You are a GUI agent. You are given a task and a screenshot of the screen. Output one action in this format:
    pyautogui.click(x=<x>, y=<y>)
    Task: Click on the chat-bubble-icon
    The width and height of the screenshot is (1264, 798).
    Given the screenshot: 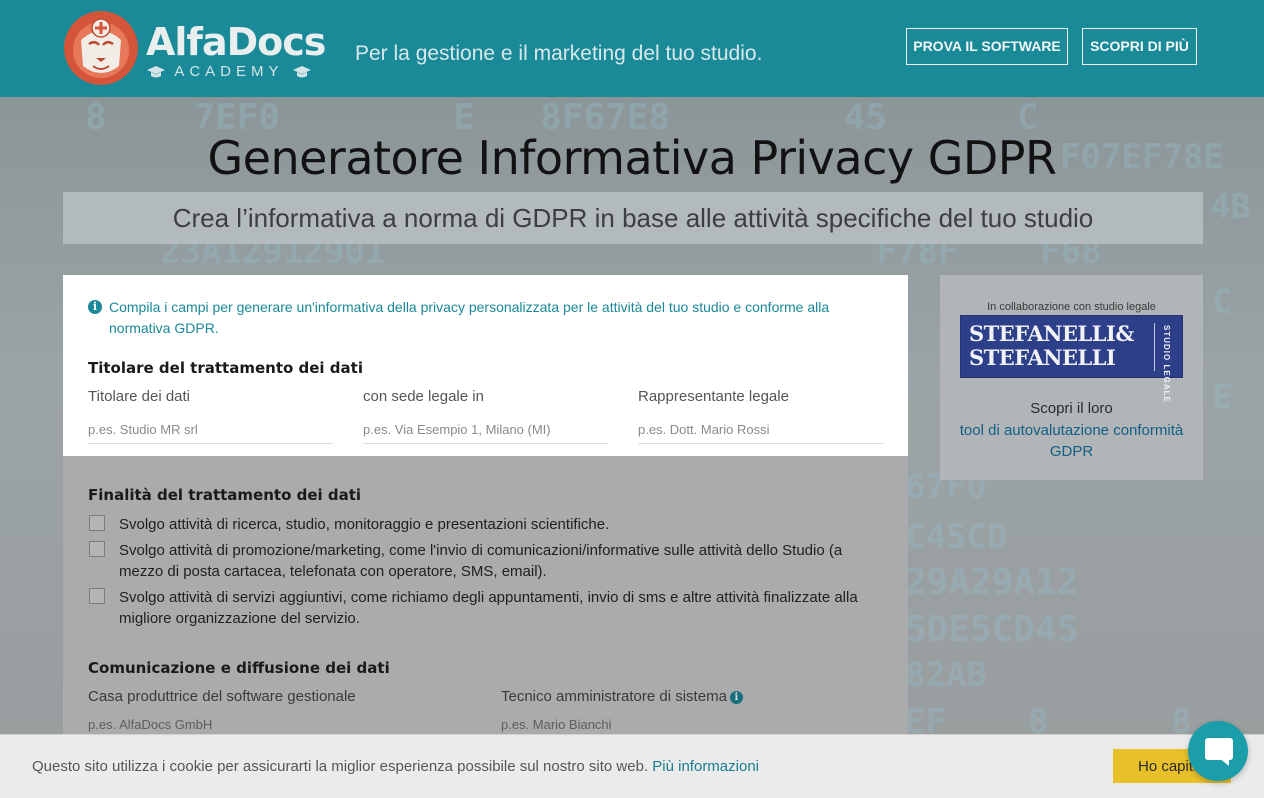 What is the action you would take?
    pyautogui.click(x=1219, y=752)
    